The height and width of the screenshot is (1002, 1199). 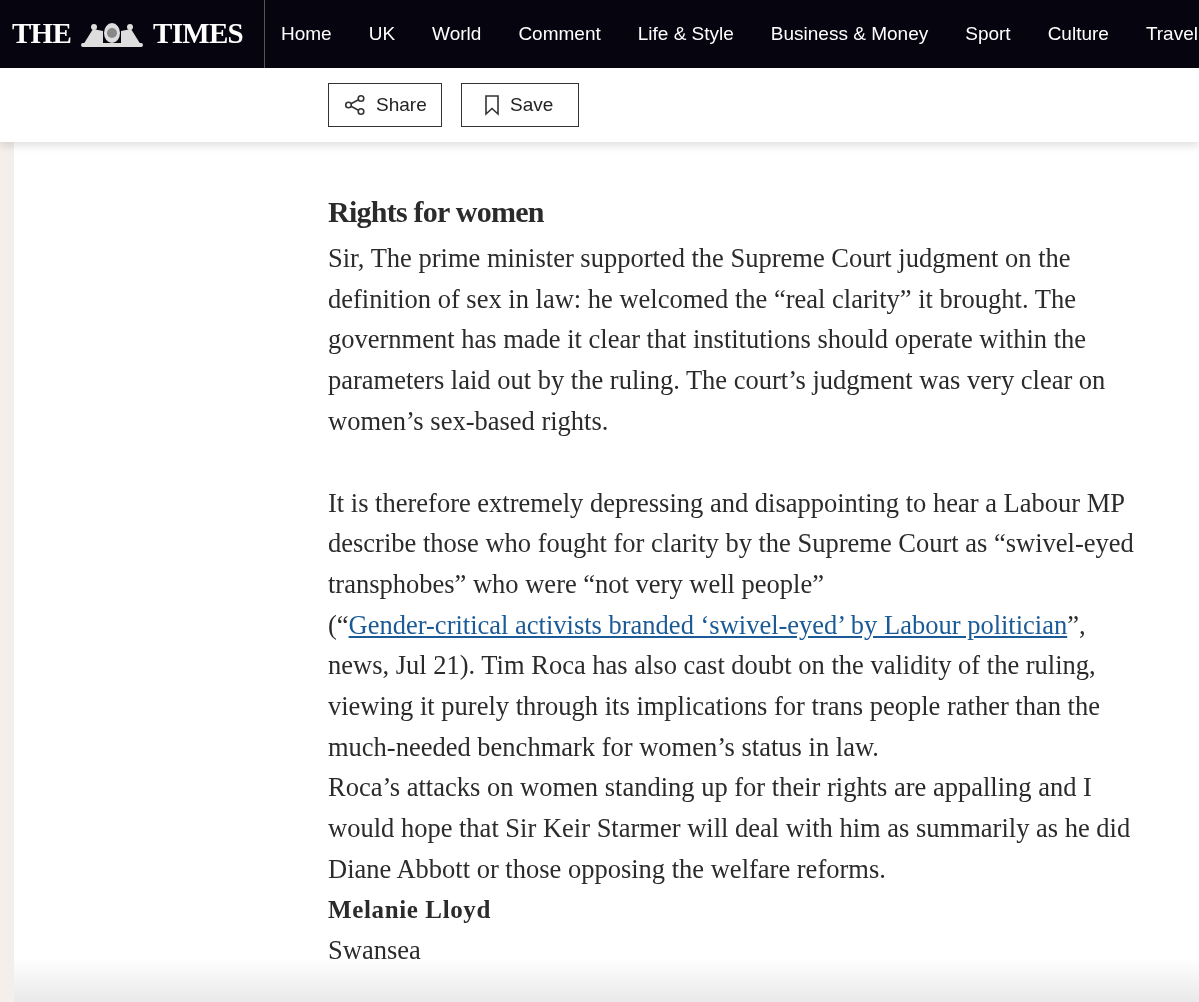 What do you see at coordinates (717, 340) in the screenshot?
I see `paragraph: Sir, The prime minister supported the Supreme Court judgment on the definition of sex in law: he welcomed the “real clarity” it brought. The government has made it clear that institutions should operate within the parameters laid out by the ruling. The court’s judgment was very clear on women’s sex-based rights.` at bounding box center [717, 340].